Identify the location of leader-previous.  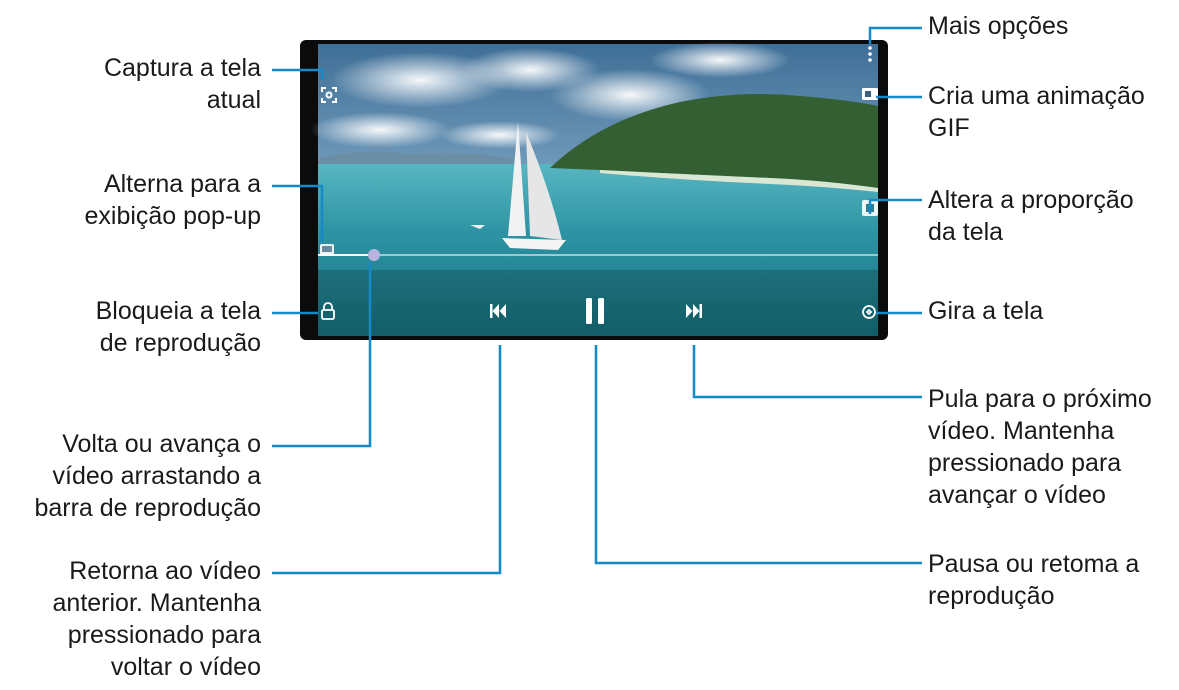
(387, 460).